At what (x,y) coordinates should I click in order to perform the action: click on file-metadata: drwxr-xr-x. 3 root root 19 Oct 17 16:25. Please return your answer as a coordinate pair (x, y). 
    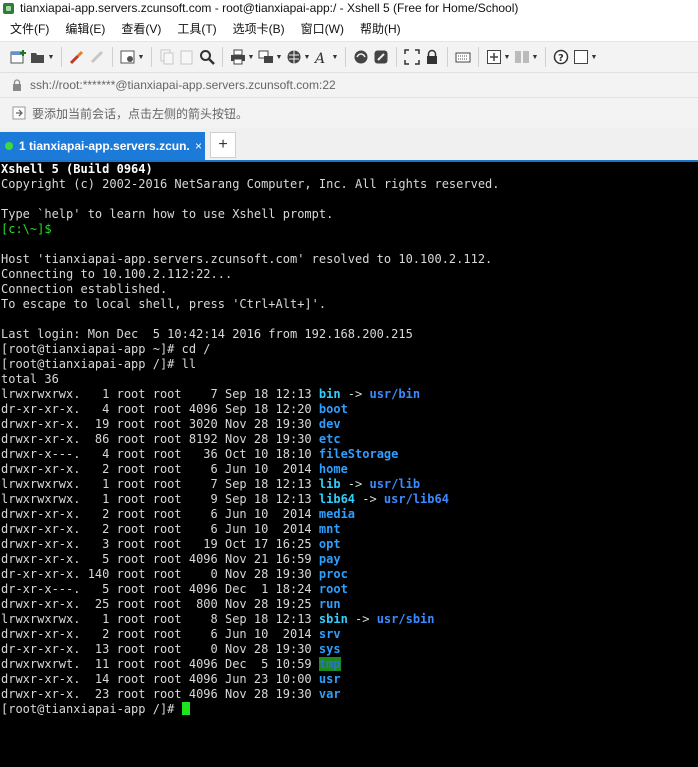
    Looking at the image, I should click on (160, 544).